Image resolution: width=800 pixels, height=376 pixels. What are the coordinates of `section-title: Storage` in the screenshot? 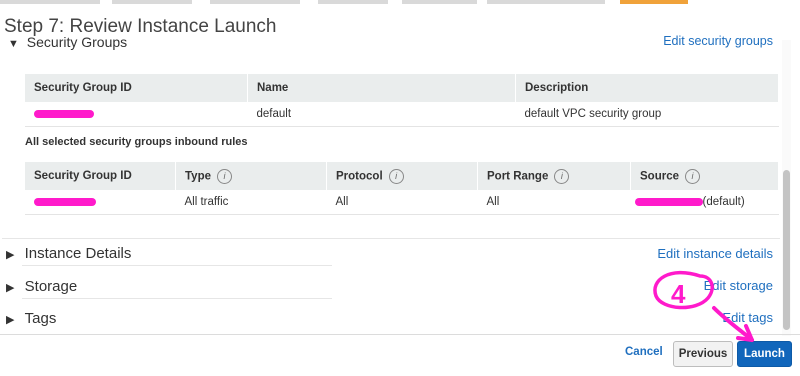 It's located at (51, 286).